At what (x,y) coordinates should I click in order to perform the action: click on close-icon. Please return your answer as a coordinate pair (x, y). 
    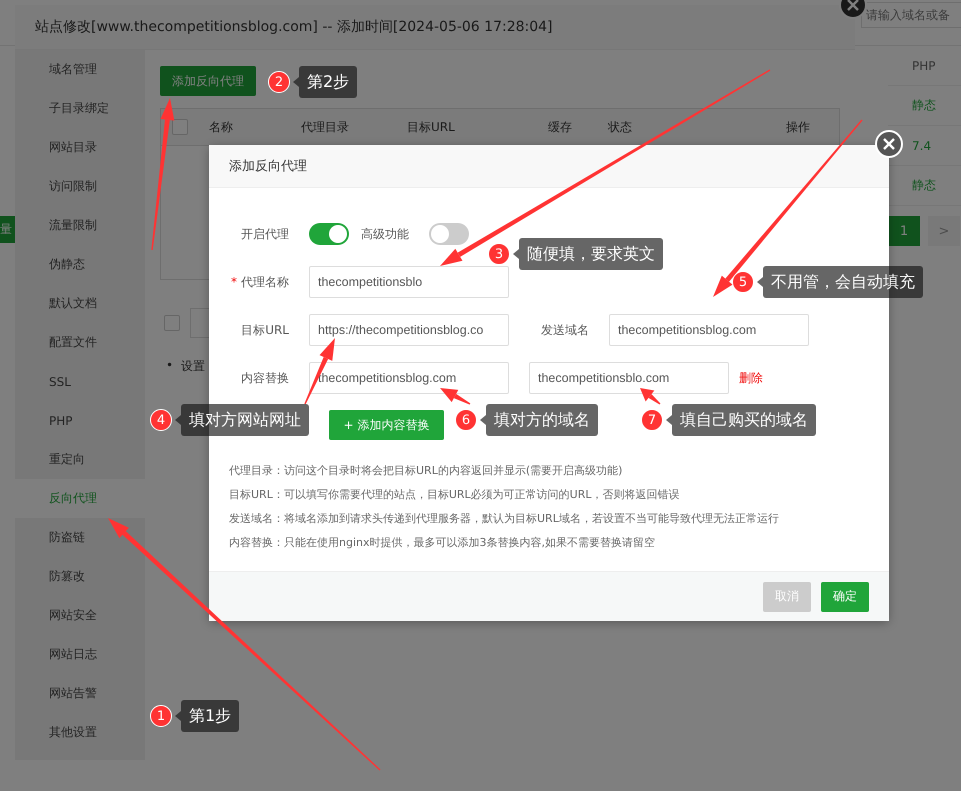
    Looking at the image, I should click on (889, 144).